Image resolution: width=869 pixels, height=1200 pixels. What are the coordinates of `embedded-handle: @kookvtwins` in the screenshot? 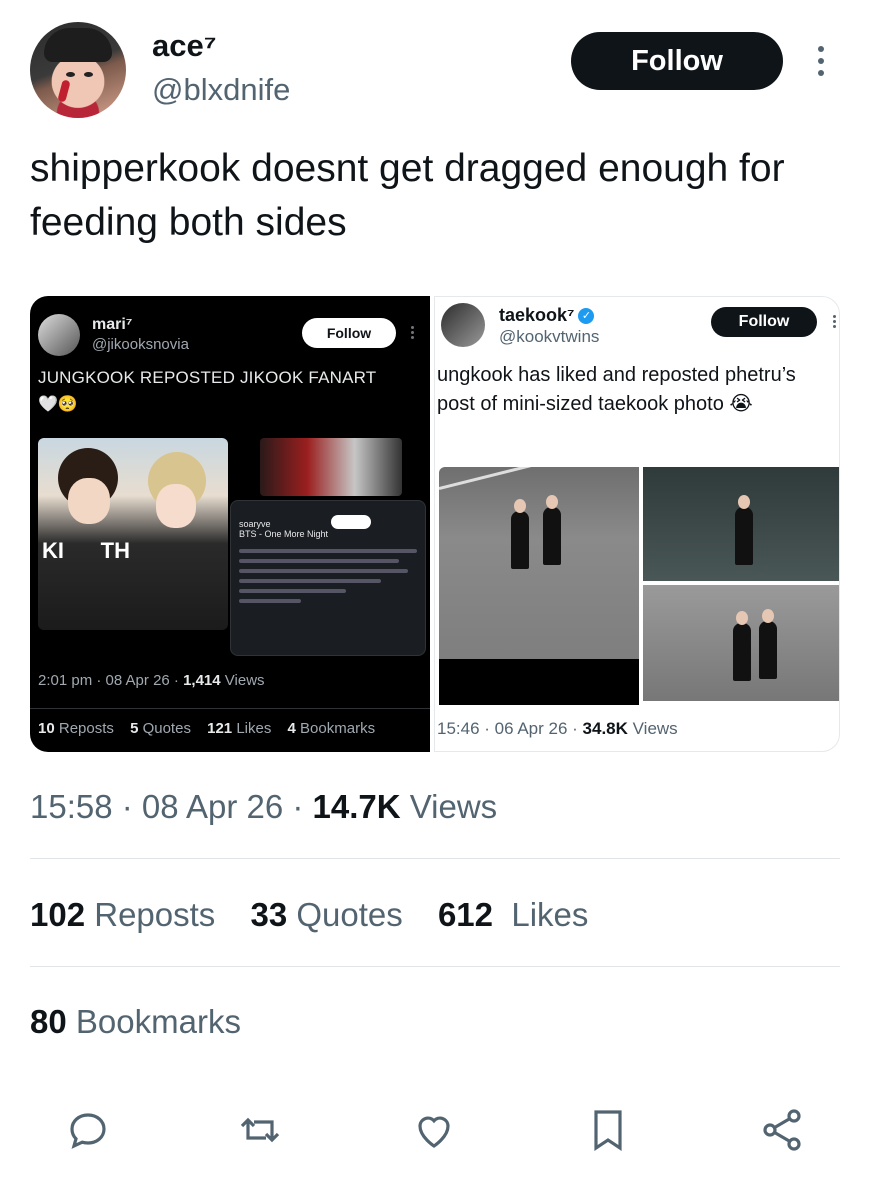 It's located at (549, 336).